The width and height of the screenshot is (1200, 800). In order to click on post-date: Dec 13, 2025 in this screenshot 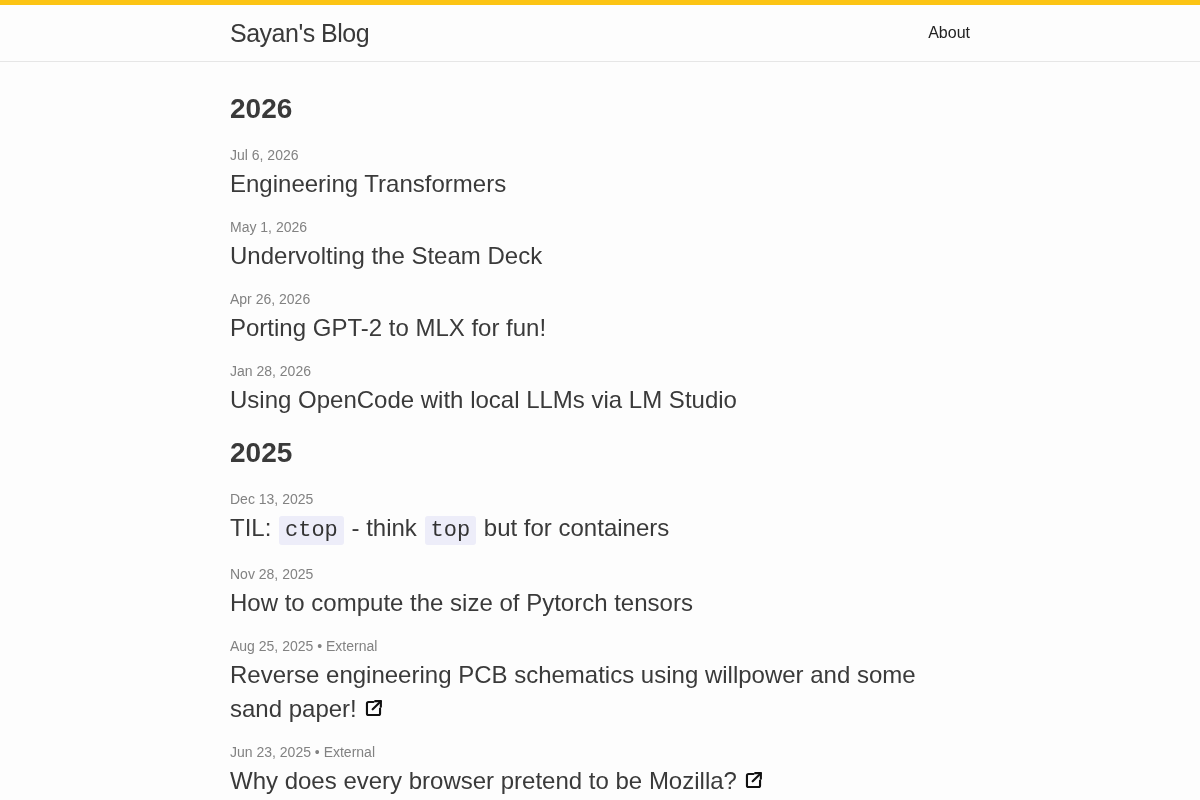, I will do `click(272, 499)`.